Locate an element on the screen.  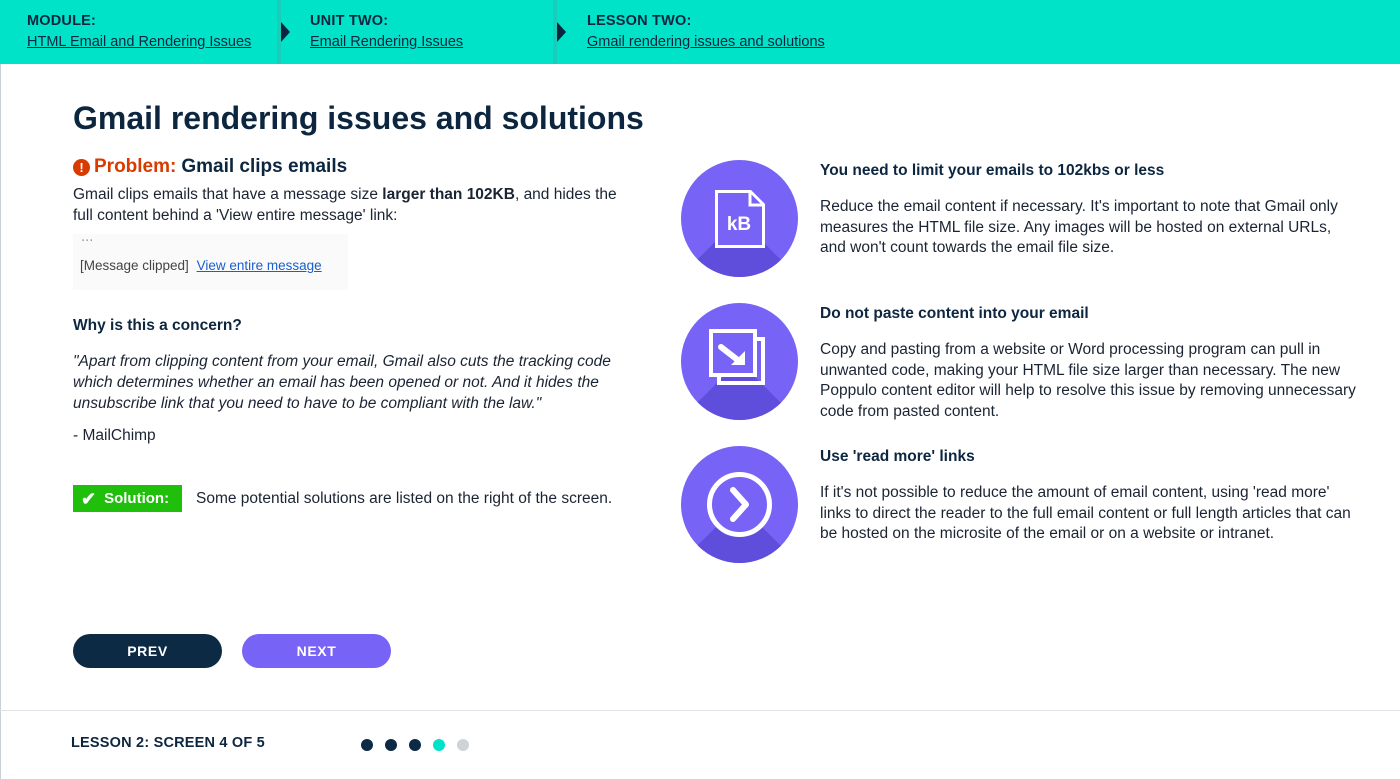
problem-heading: ! Problem: Gmail clips emails is located at coordinates (210, 167).